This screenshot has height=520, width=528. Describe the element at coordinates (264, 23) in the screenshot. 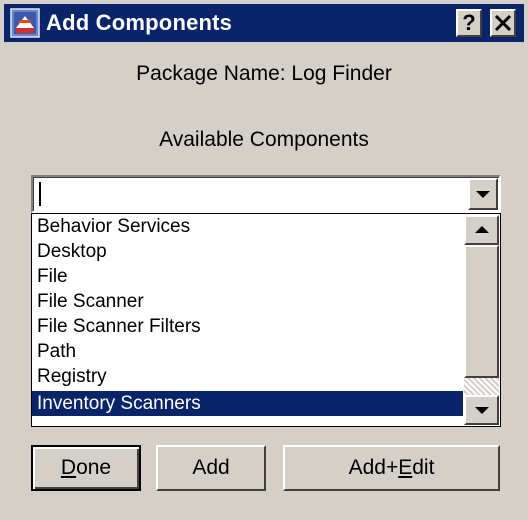

I see `title-bar: Add Components ?` at that location.